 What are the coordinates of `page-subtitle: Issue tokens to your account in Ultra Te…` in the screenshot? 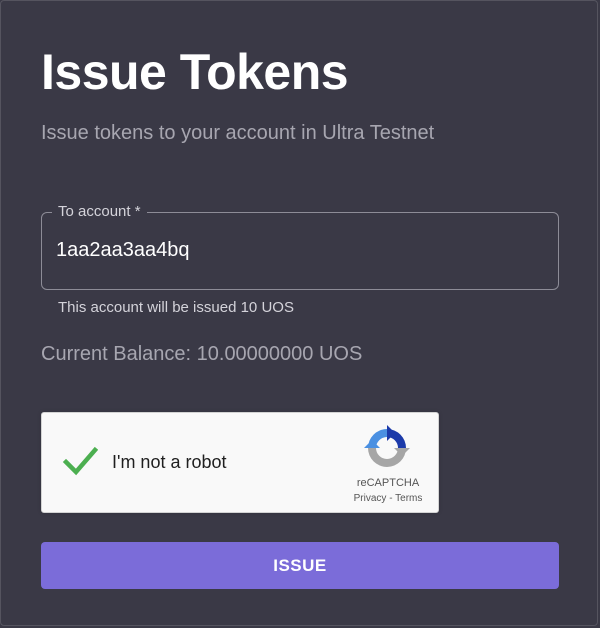 It's located at (238, 133).